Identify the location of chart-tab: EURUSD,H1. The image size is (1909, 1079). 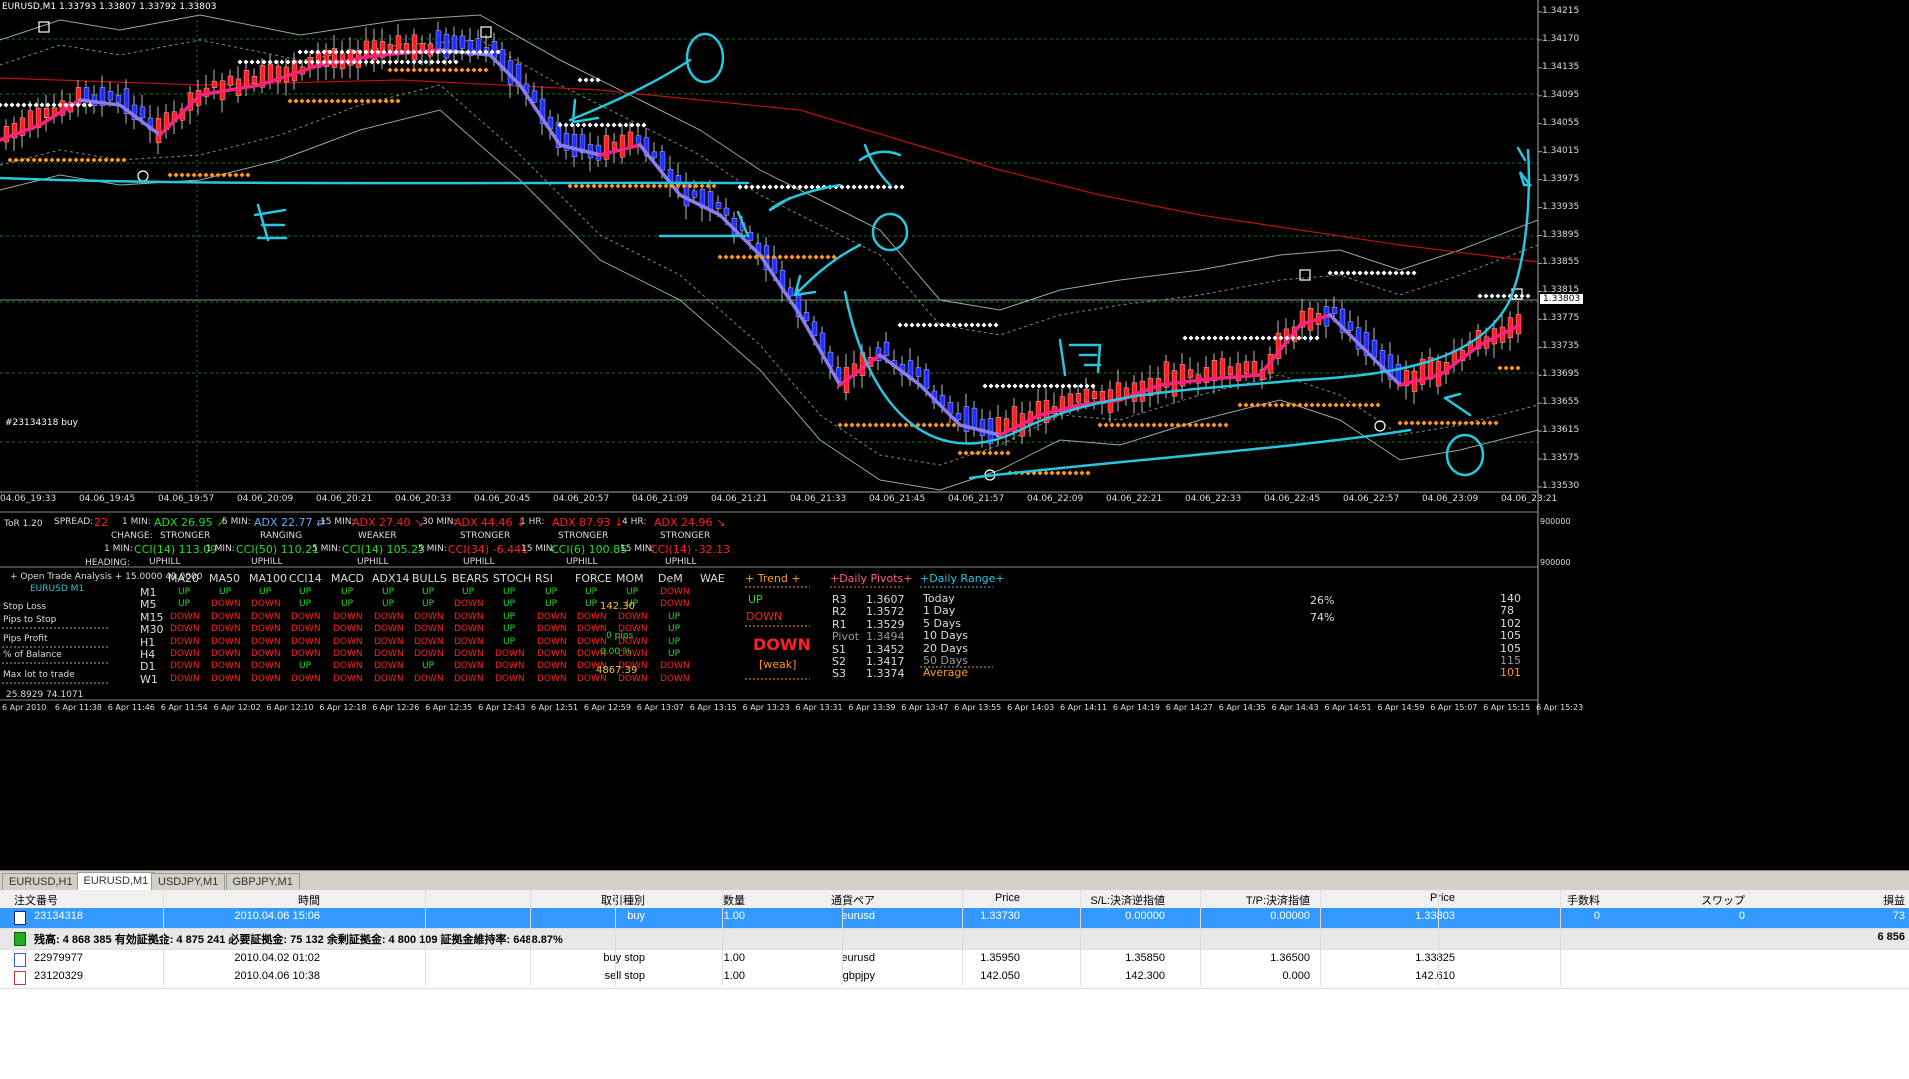
(41, 881).